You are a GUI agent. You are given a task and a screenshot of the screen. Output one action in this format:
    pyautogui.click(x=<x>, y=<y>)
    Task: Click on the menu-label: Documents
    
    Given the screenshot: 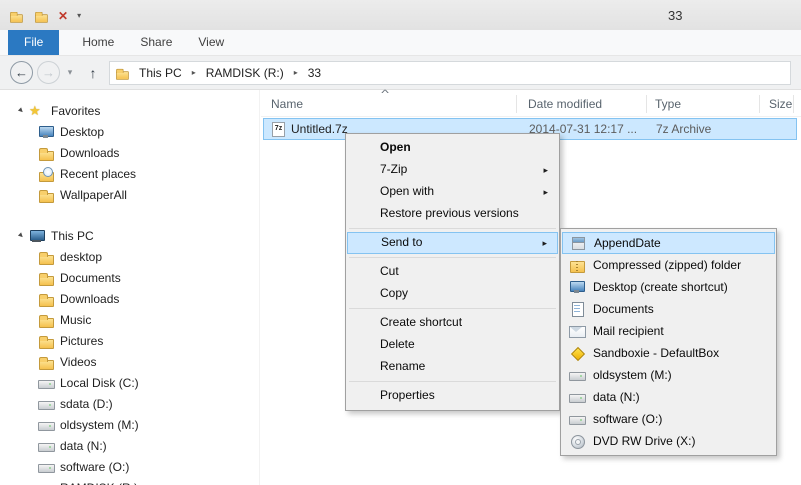 What is the action you would take?
    pyautogui.click(x=623, y=309)
    